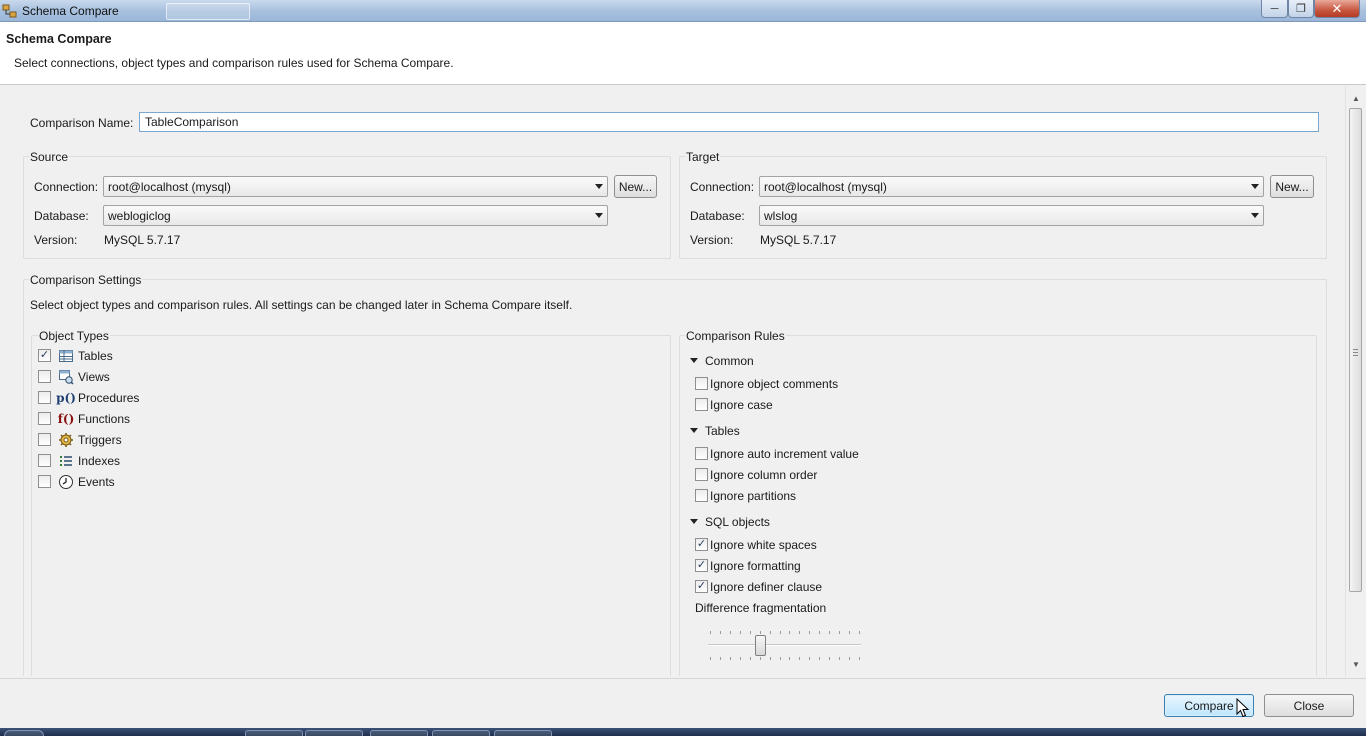 This screenshot has width=1366, height=736. I want to click on target-connection-select: root@localhost (mysql), so click(1011, 186).